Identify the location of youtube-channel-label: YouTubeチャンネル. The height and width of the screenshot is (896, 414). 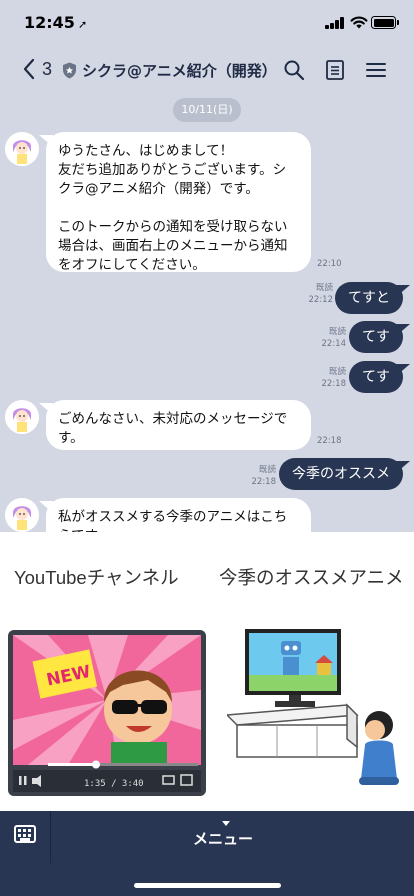
(96, 577).